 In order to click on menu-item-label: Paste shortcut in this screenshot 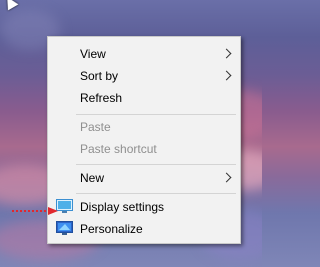, I will do `click(118, 149)`.